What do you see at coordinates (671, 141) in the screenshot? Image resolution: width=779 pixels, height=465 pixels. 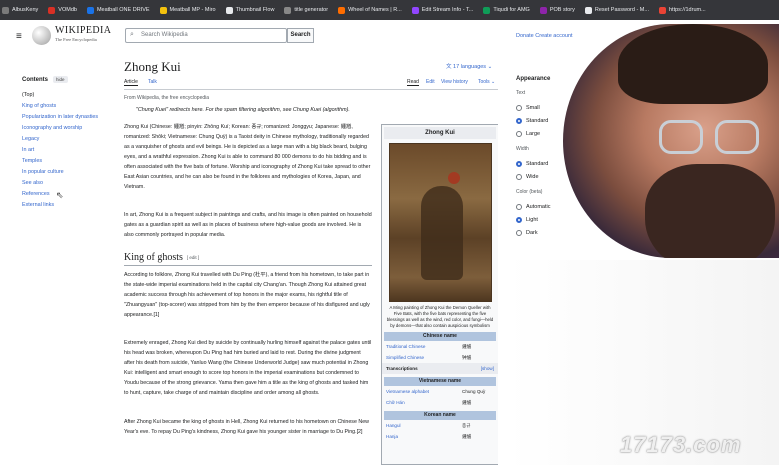 I see `webcam-overlay` at bounding box center [671, 141].